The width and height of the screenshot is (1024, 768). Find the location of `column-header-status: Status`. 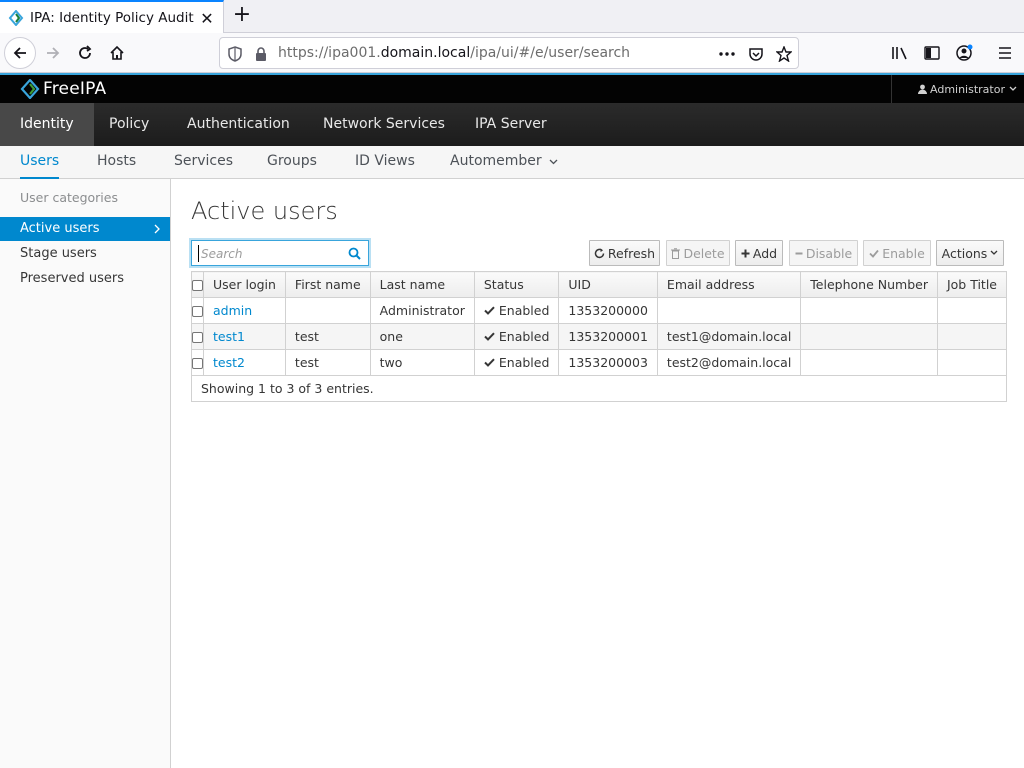

column-header-status: Status is located at coordinates (516, 284).